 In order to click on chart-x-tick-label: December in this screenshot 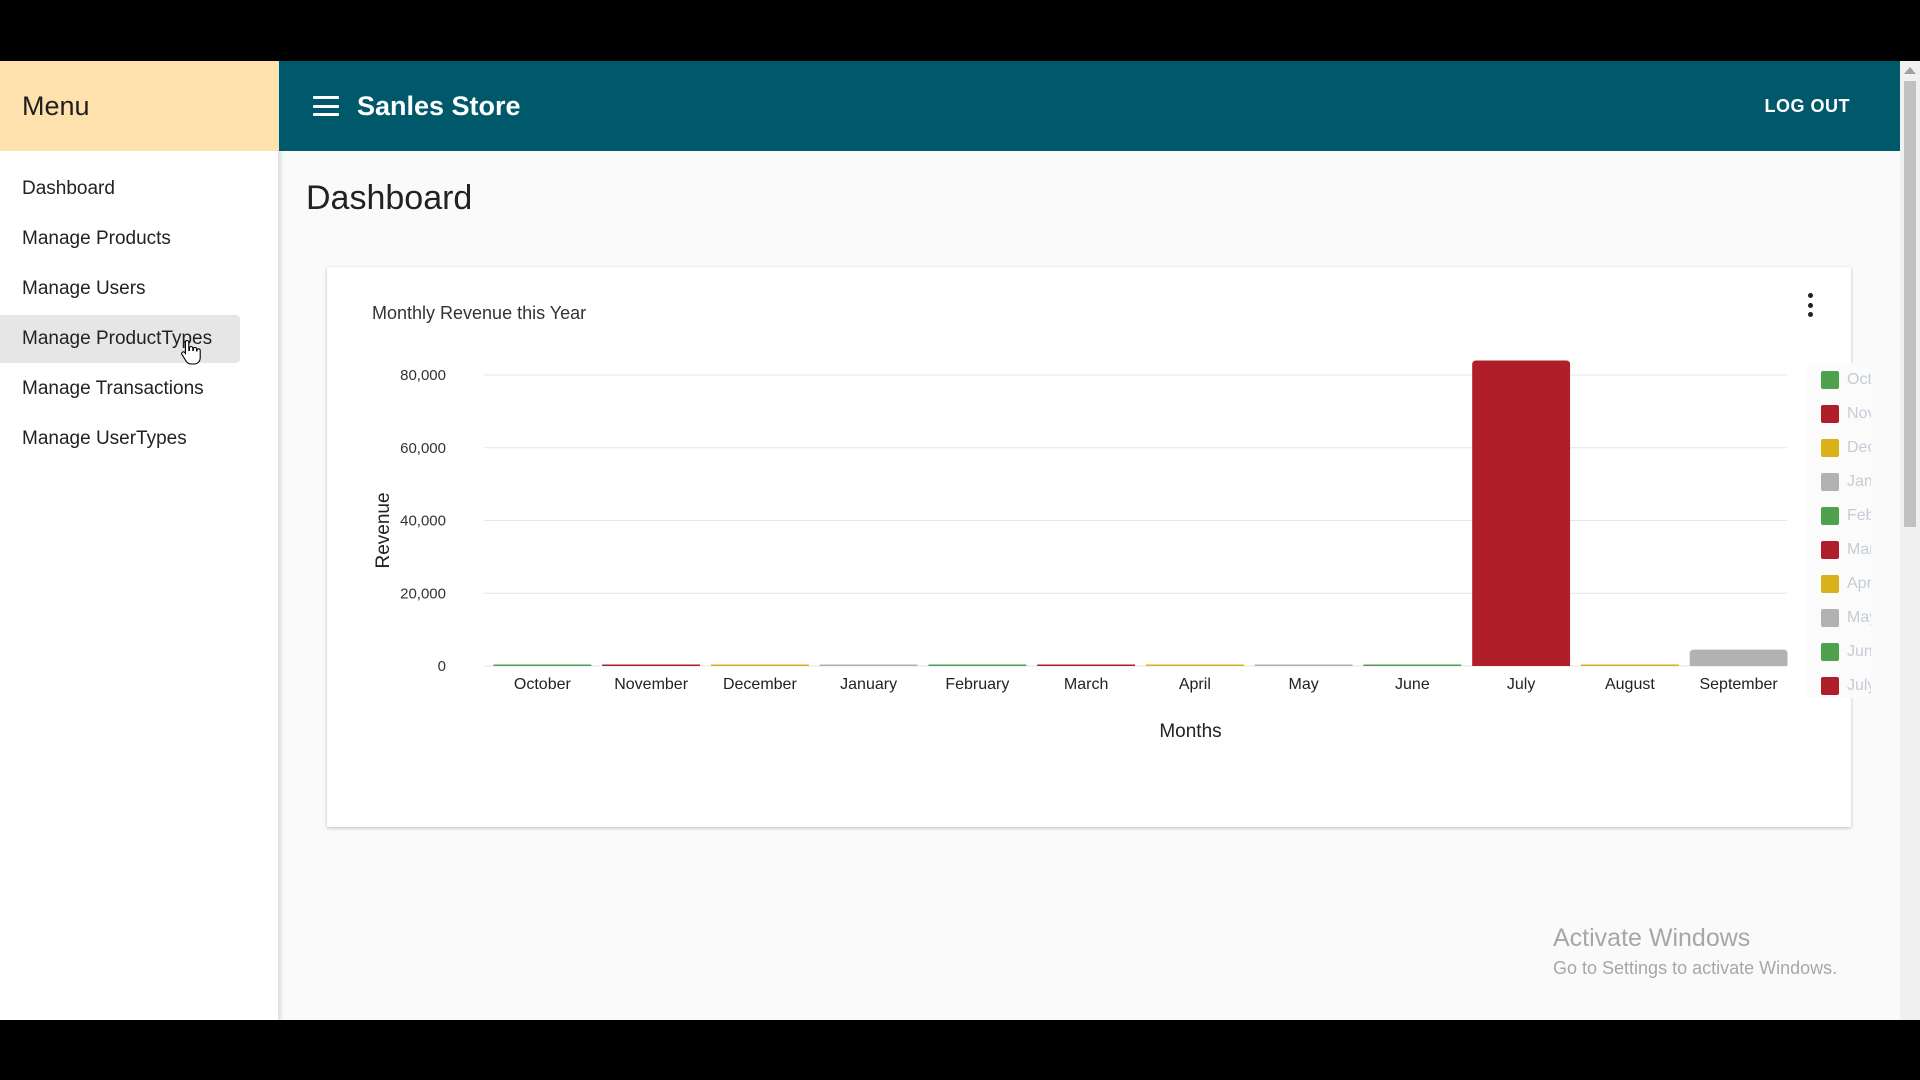, I will do `click(760, 684)`.